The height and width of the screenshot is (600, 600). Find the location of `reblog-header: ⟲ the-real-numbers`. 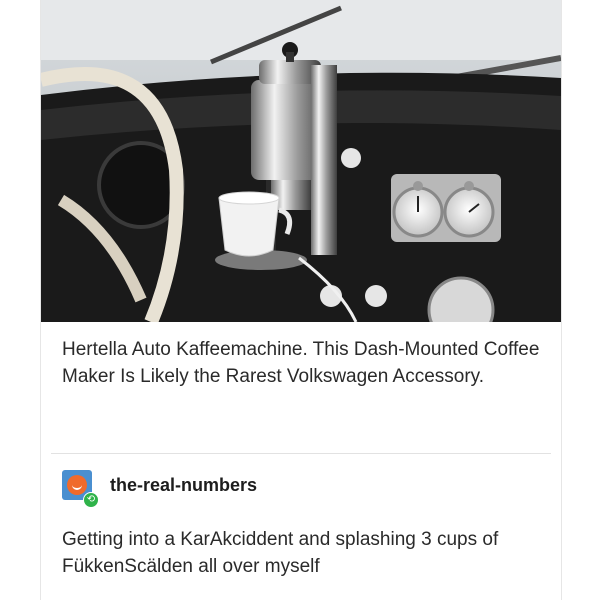

reblog-header: ⟲ the-real-numbers is located at coordinates (306, 486).